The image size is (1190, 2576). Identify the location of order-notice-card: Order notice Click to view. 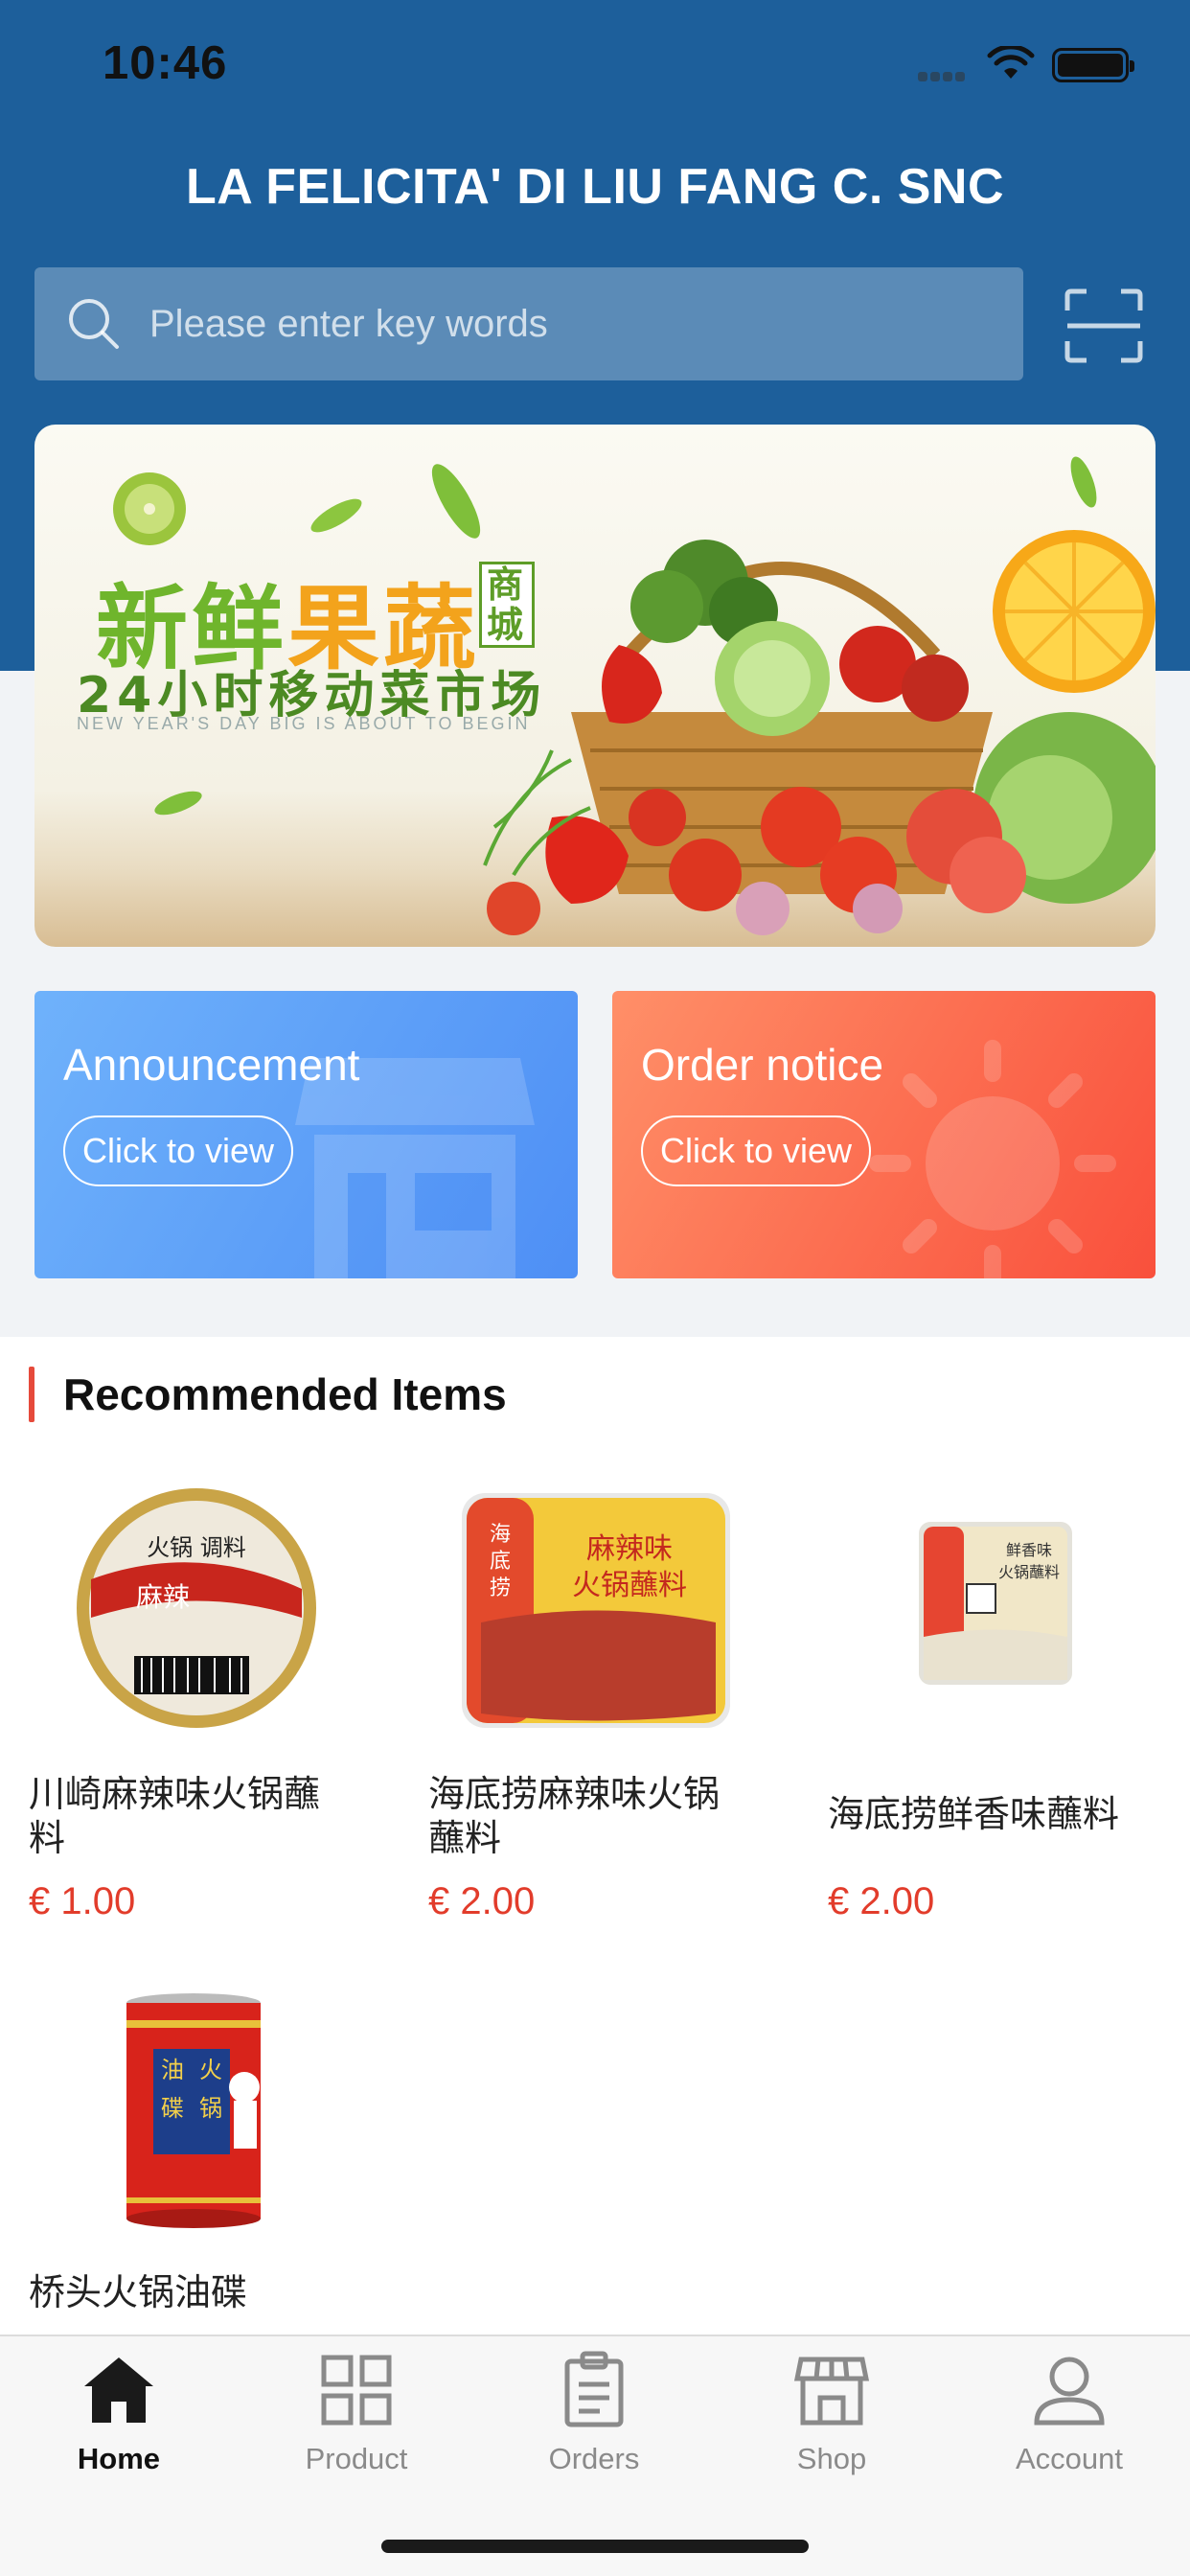
(884, 1134).